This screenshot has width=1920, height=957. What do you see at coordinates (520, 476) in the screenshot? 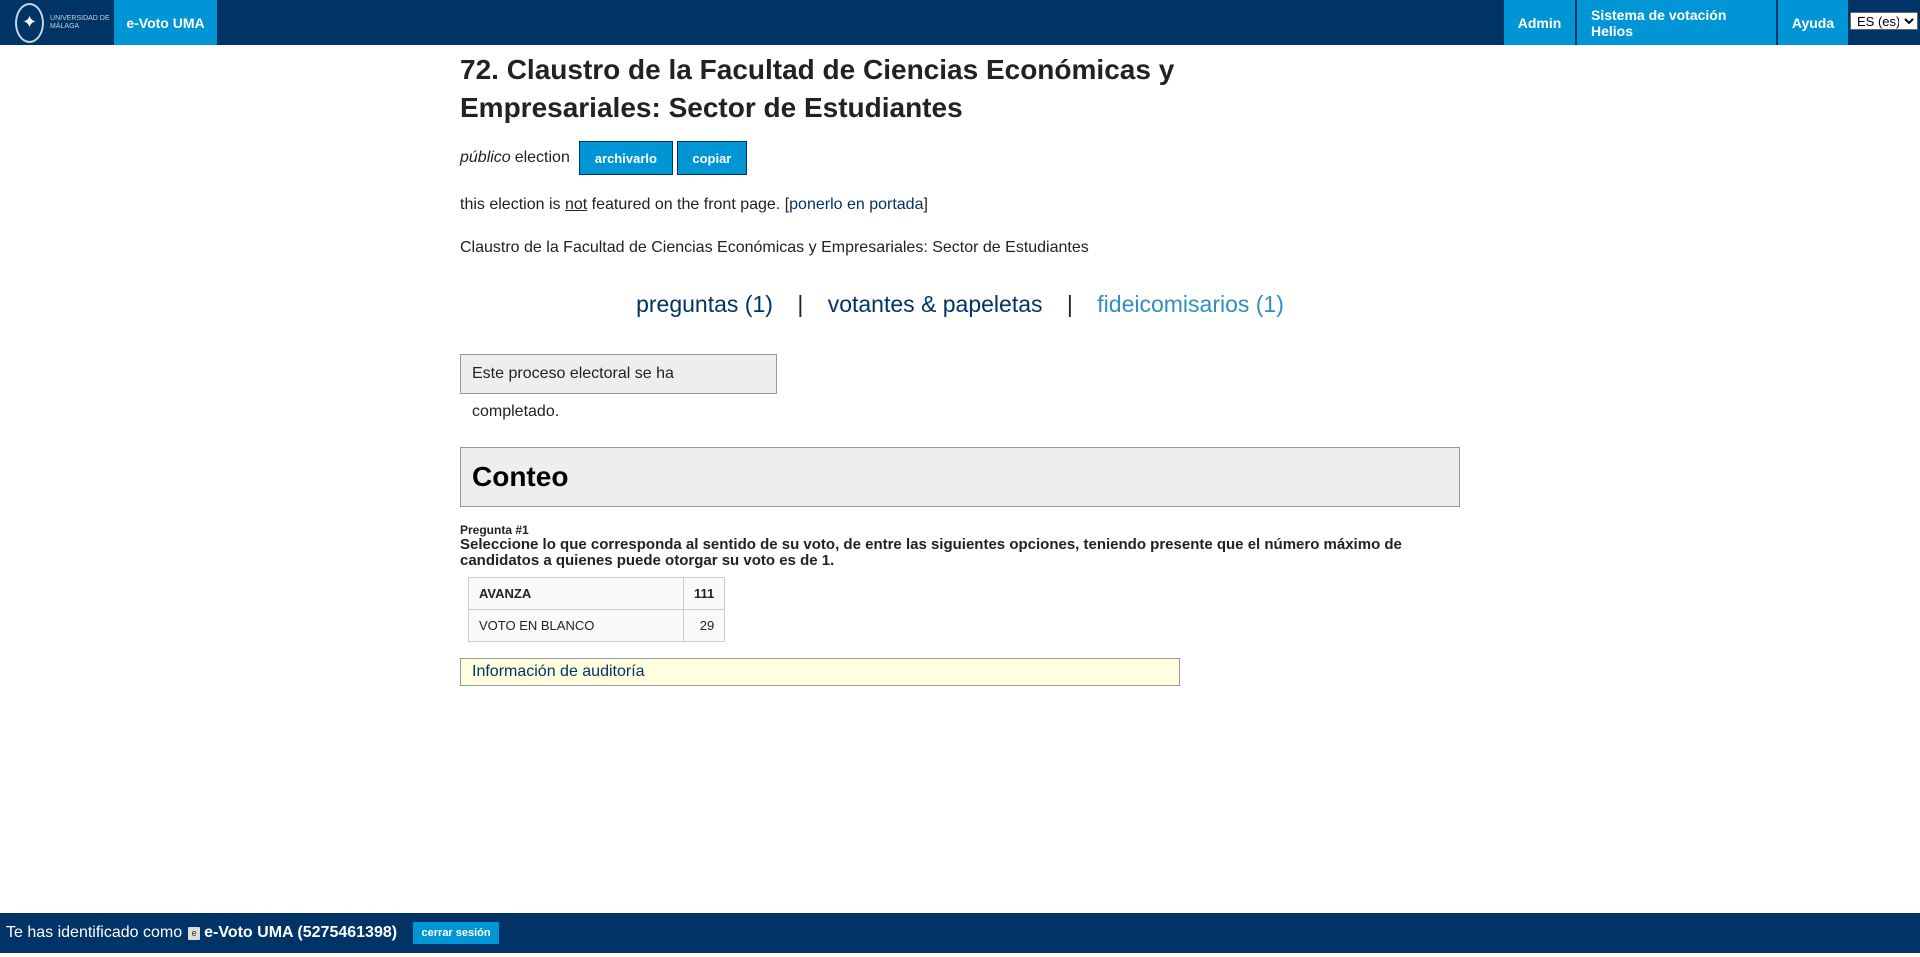
I see `tally-heading: Conteo` at bounding box center [520, 476].